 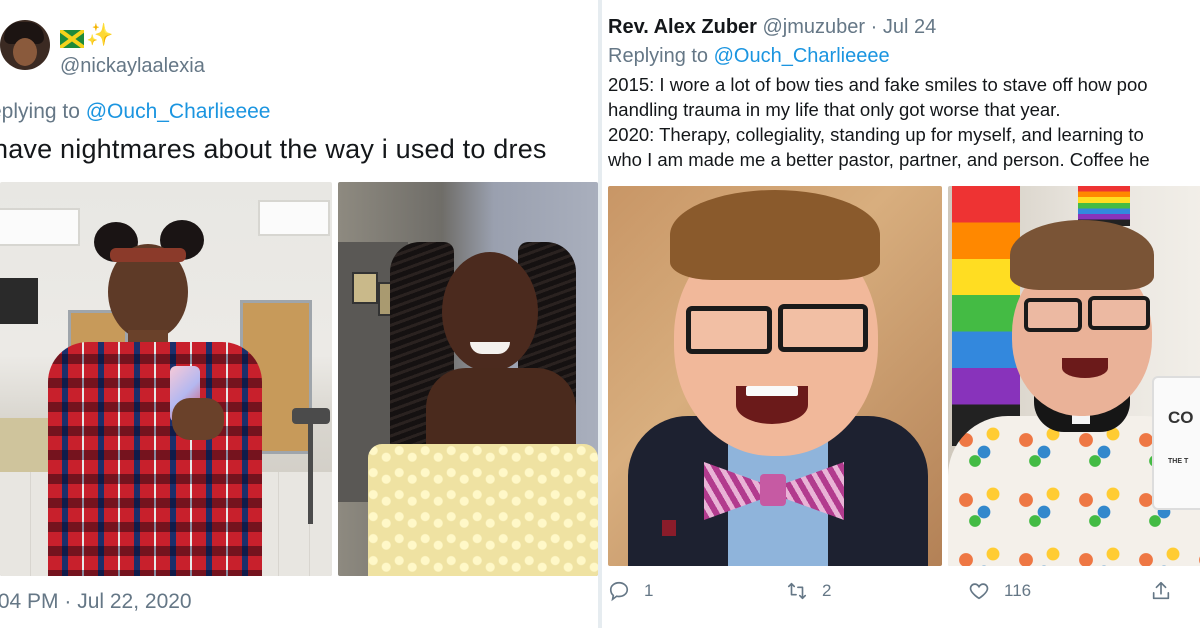 I want to click on avatar, so click(x=25, y=45).